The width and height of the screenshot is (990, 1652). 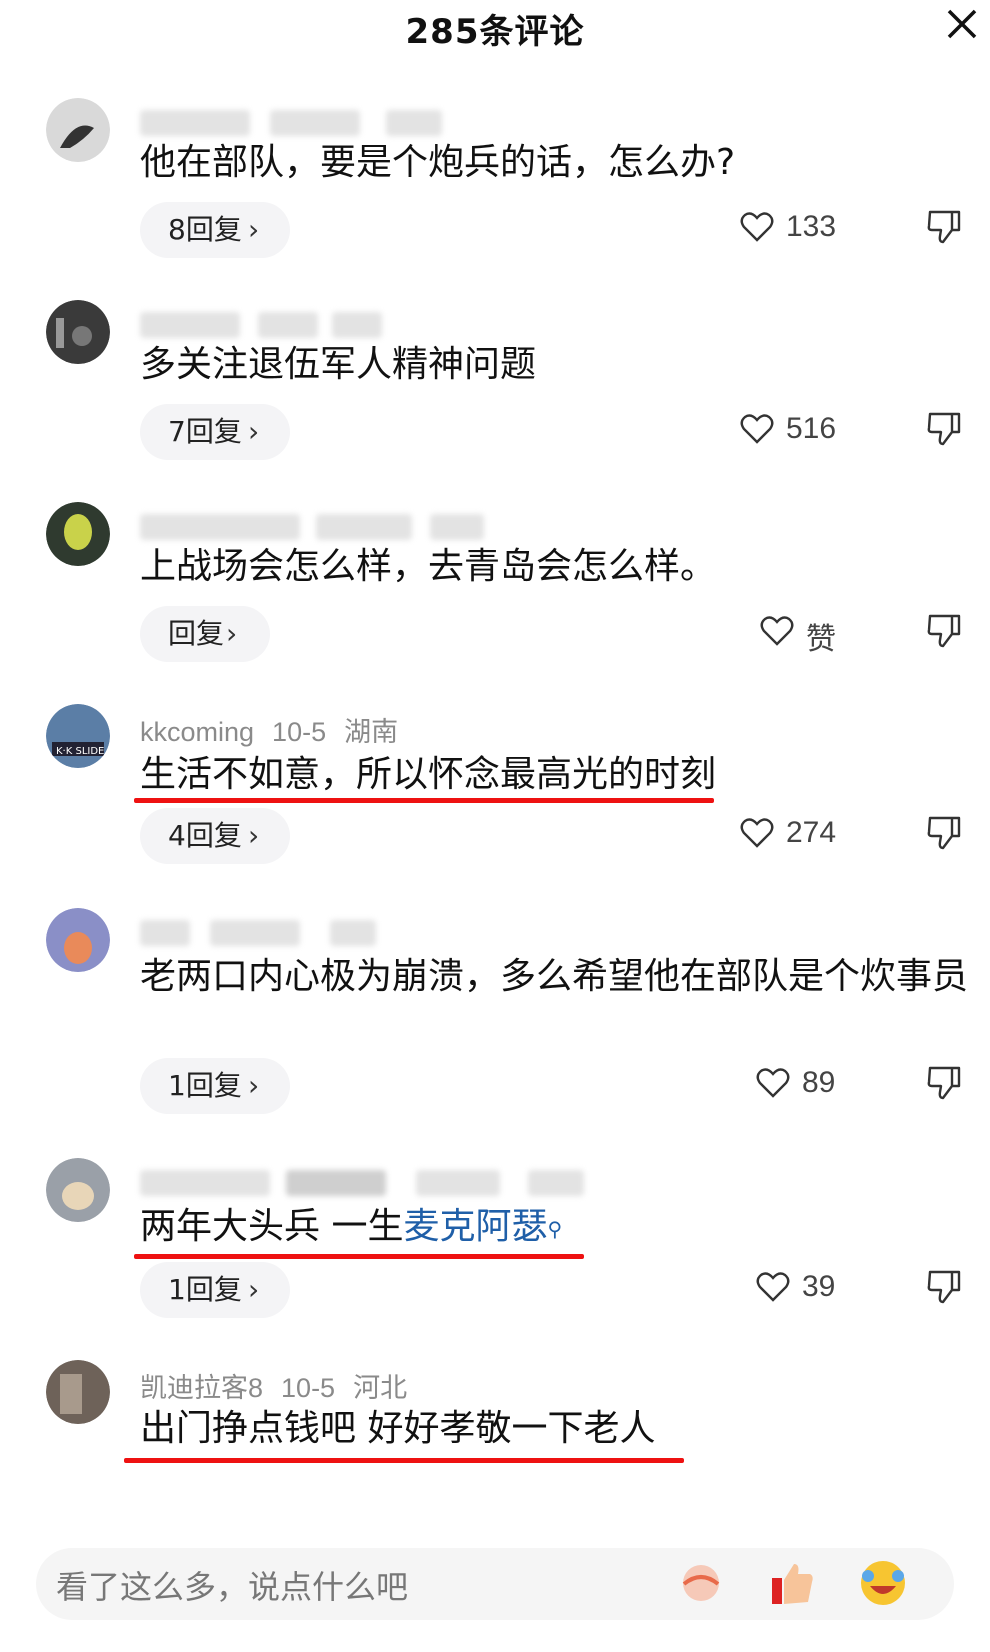 What do you see at coordinates (438, 162) in the screenshot?
I see `comment-text: 他在部队，要是个炮兵的话，怎么办?` at bounding box center [438, 162].